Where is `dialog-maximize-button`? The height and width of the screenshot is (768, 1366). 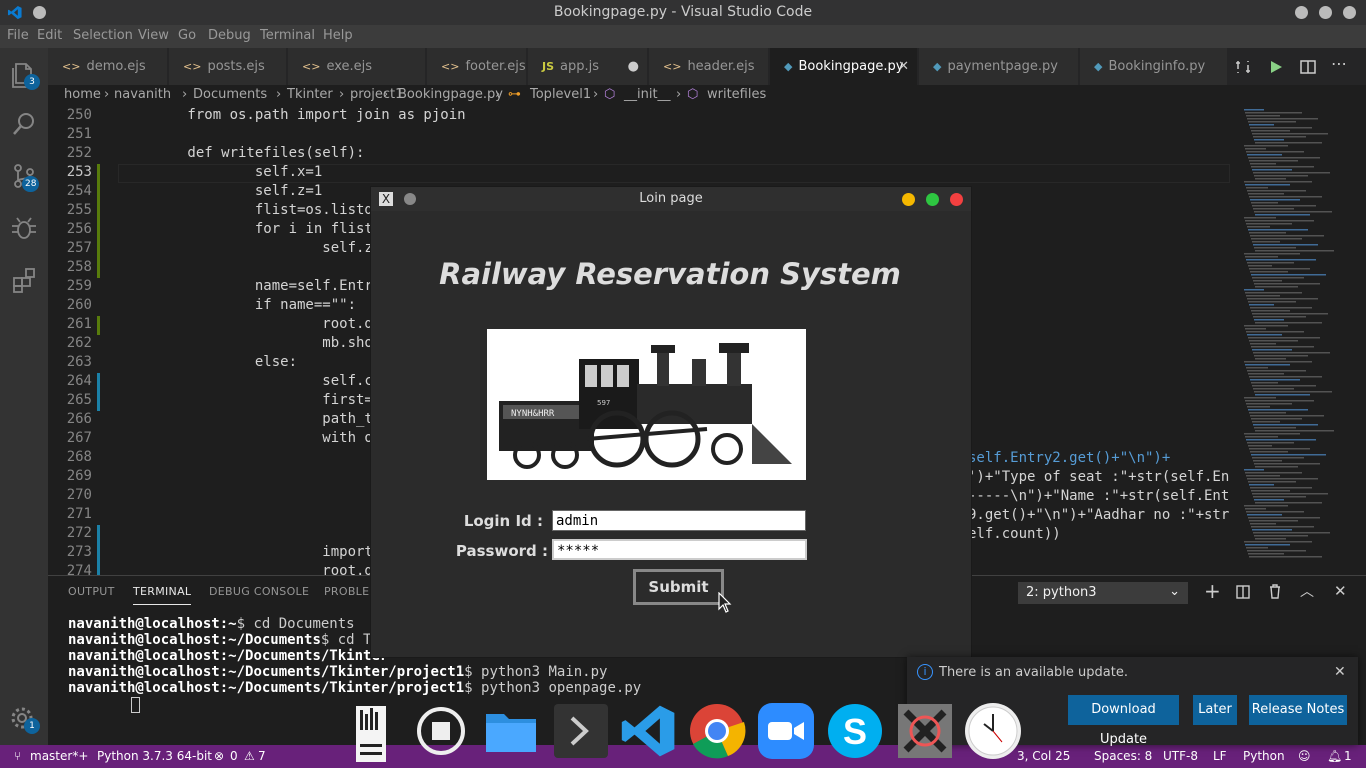 dialog-maximize-button is located at coordinates (932, 199).